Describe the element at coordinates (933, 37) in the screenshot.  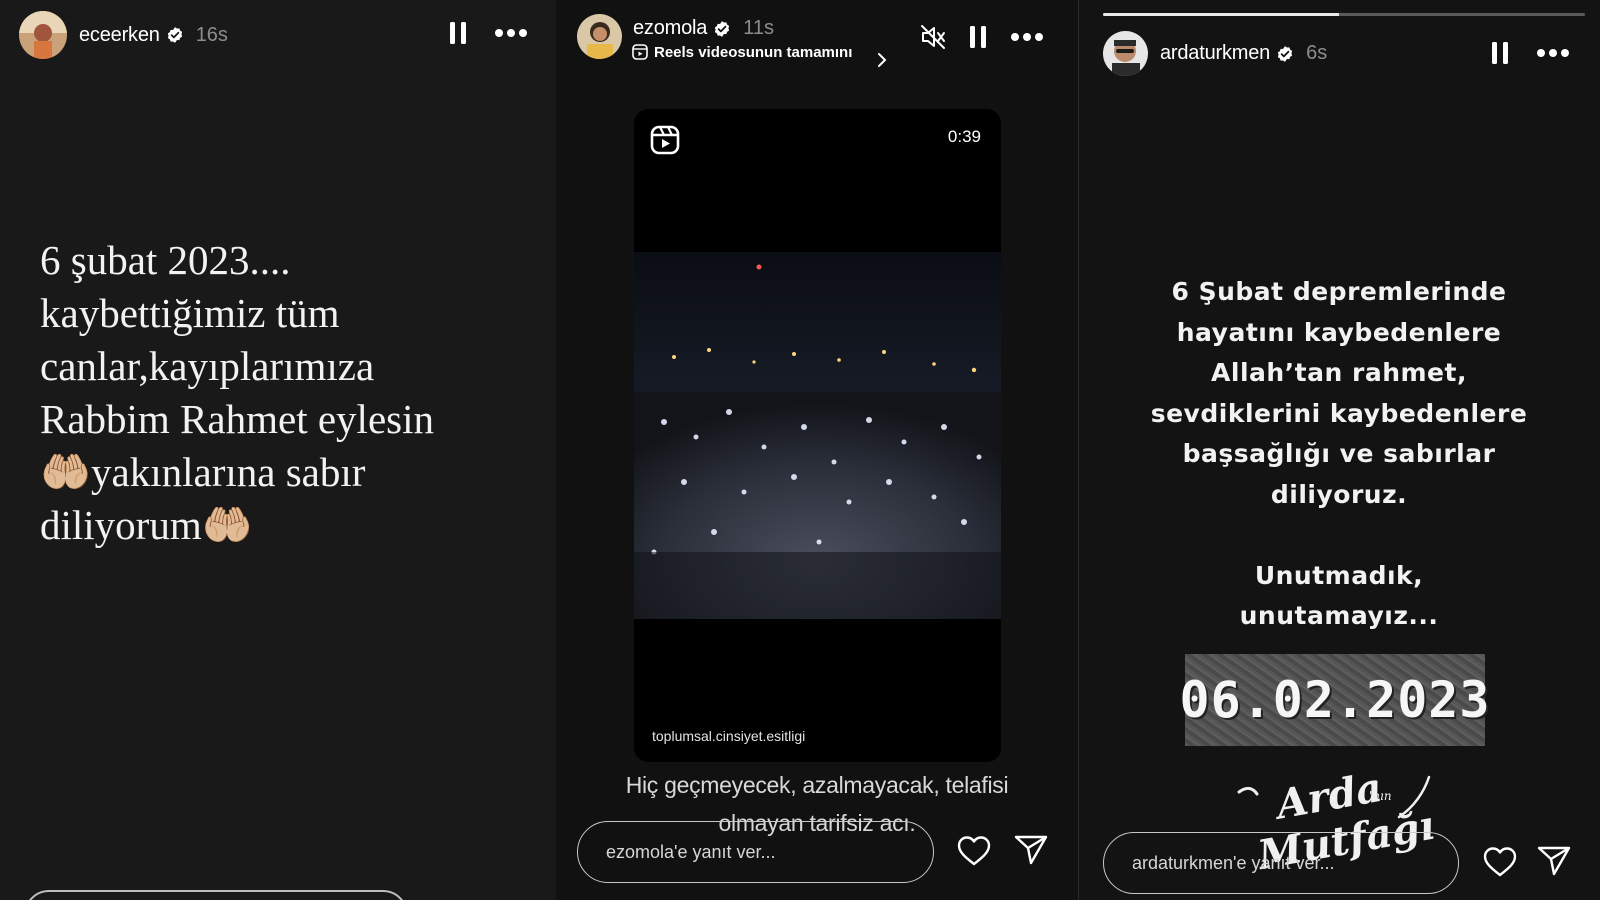
I see `mute-icon` at that location.